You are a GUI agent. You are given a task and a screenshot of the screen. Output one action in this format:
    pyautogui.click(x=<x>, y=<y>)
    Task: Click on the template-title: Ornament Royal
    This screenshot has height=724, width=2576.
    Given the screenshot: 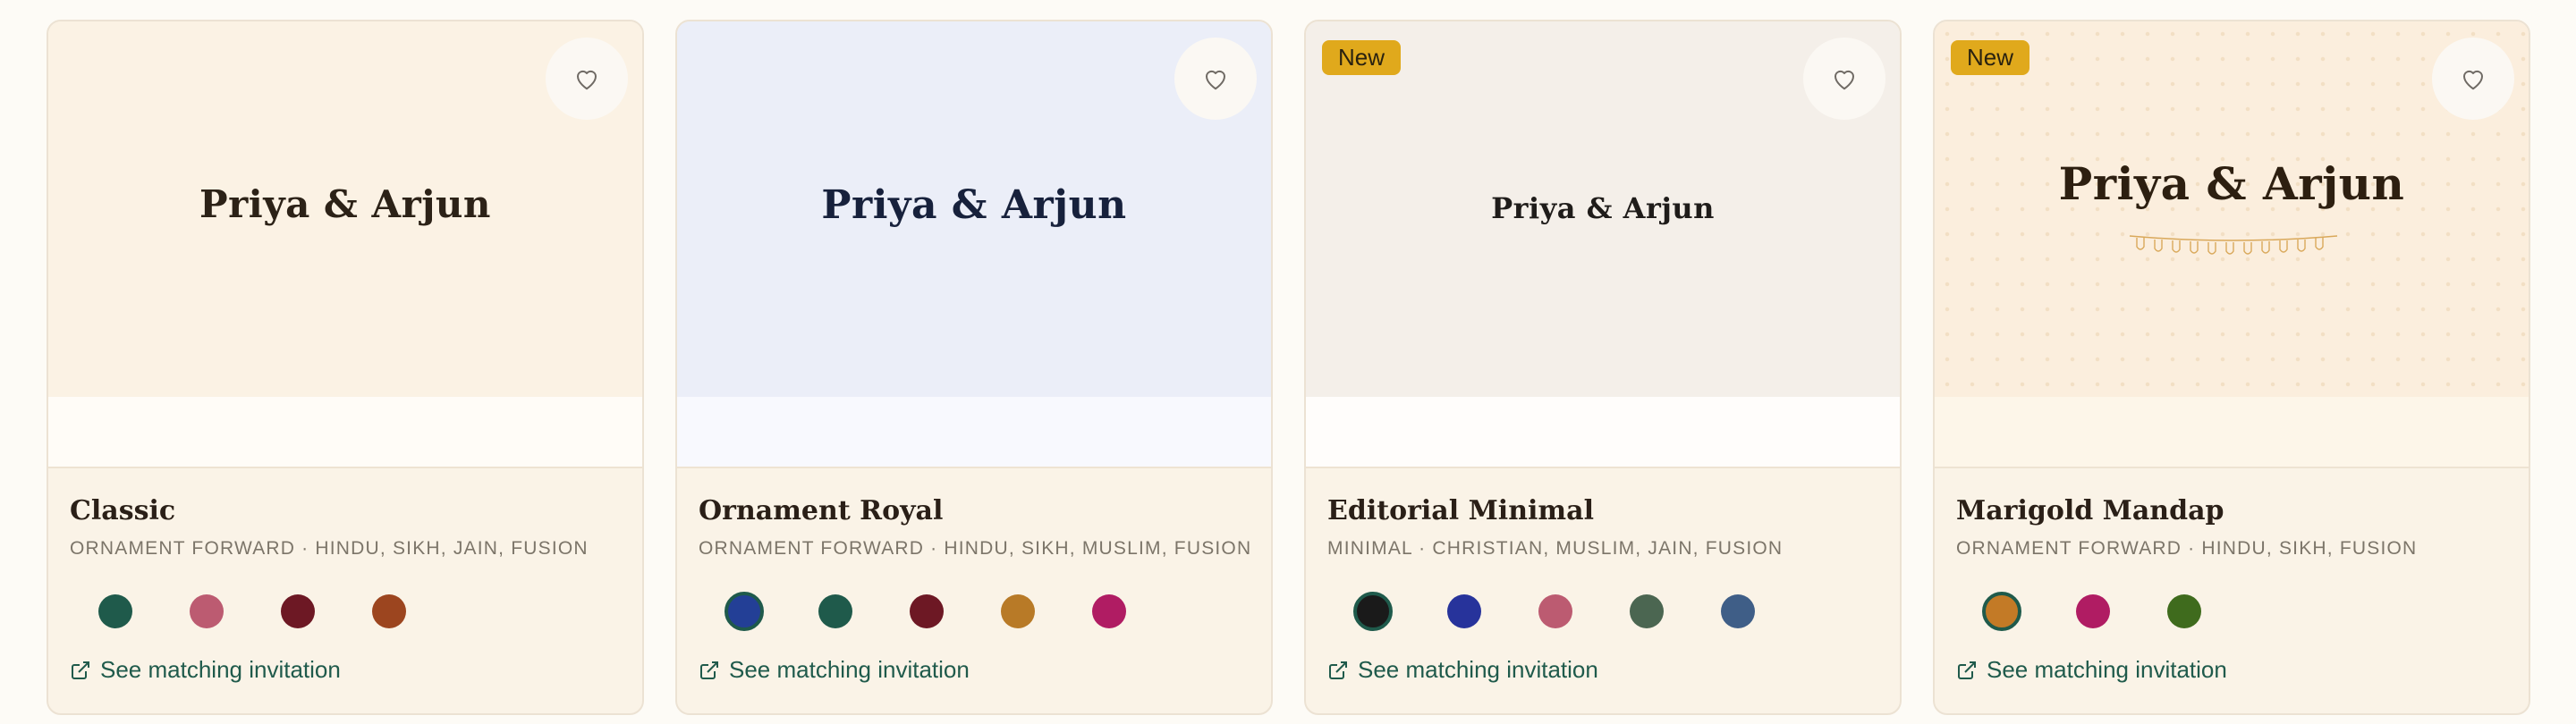 What is the action you would take?
    pyautogui.click(x=821, y=510)
    